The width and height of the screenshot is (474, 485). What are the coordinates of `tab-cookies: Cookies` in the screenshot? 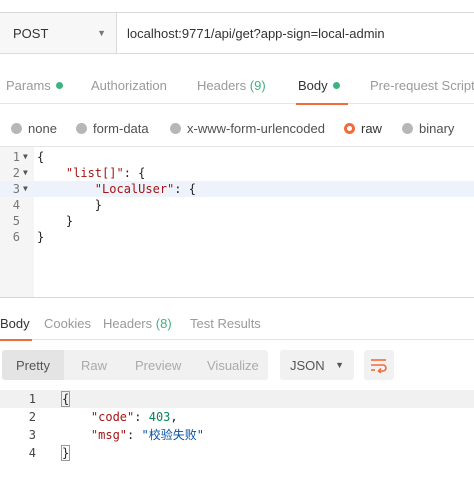 It's located at (67, 323).